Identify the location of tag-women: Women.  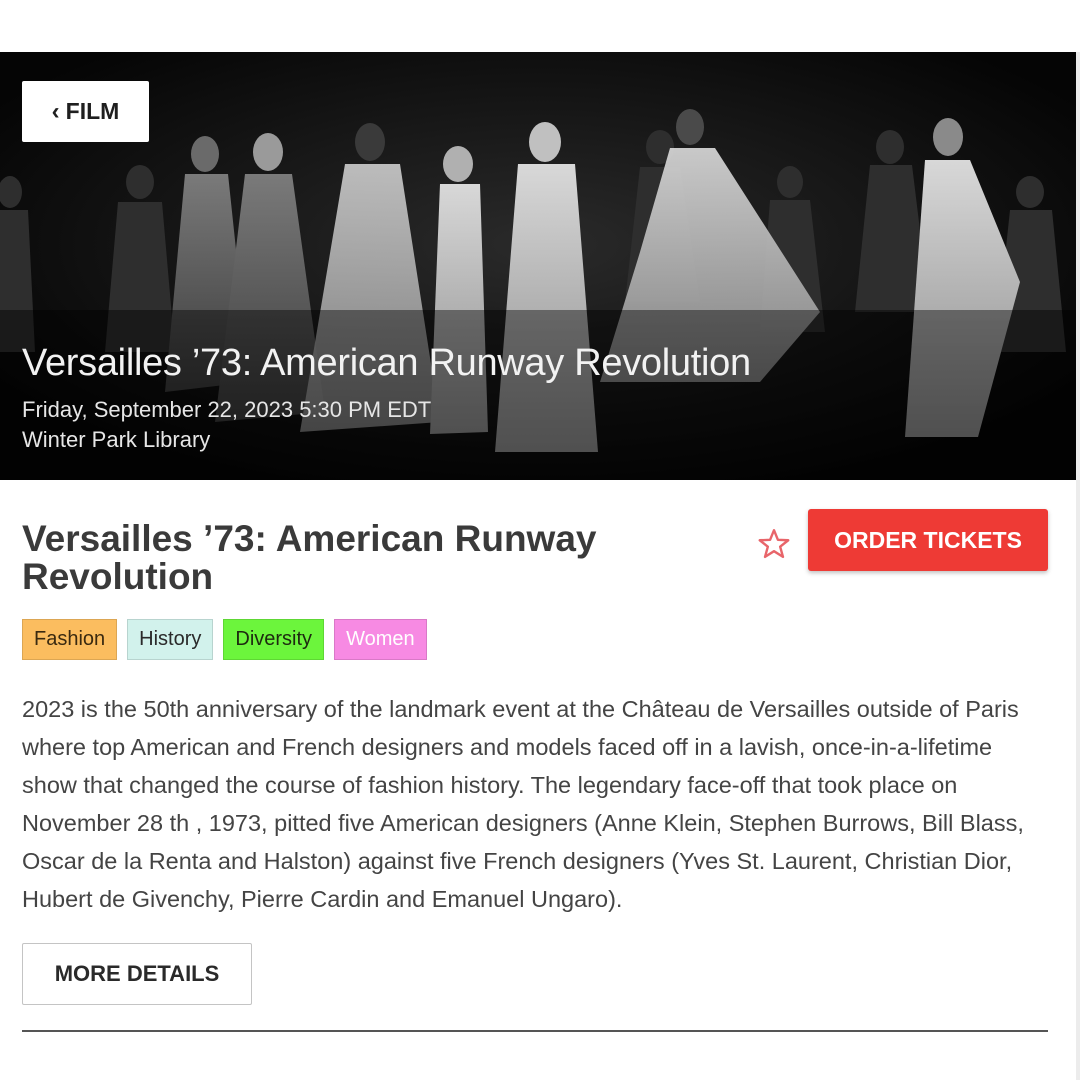
(380, 639).